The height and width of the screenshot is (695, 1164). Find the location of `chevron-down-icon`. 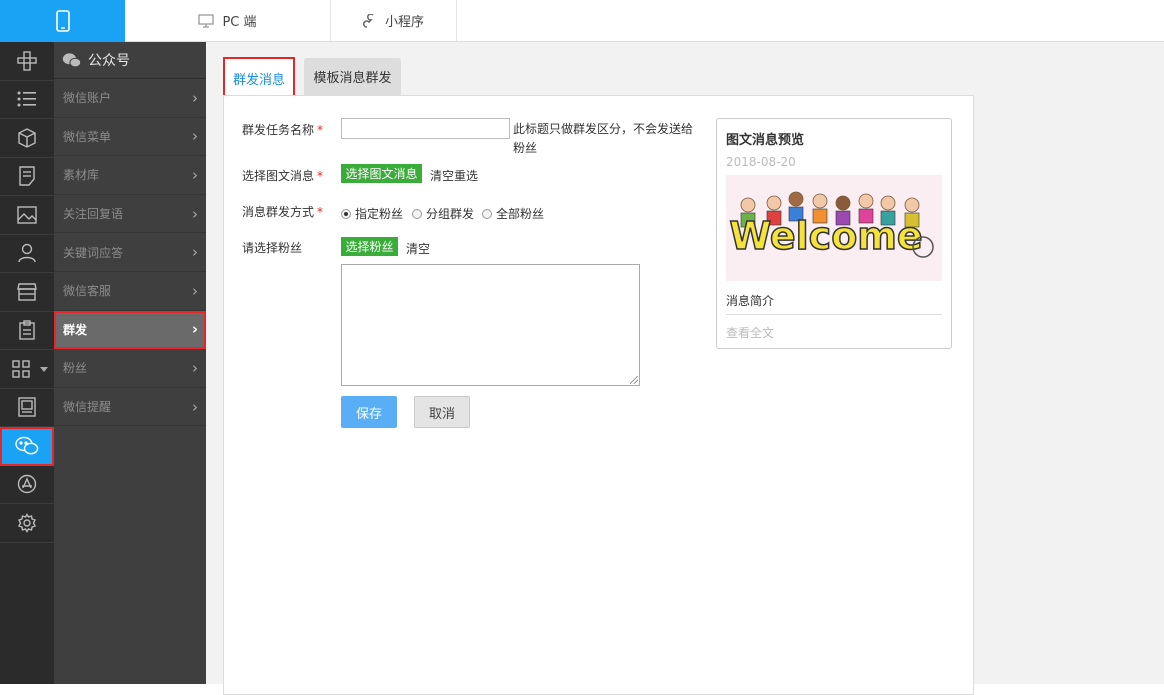

chevron-down-icon is located at coordinates (44, 369).